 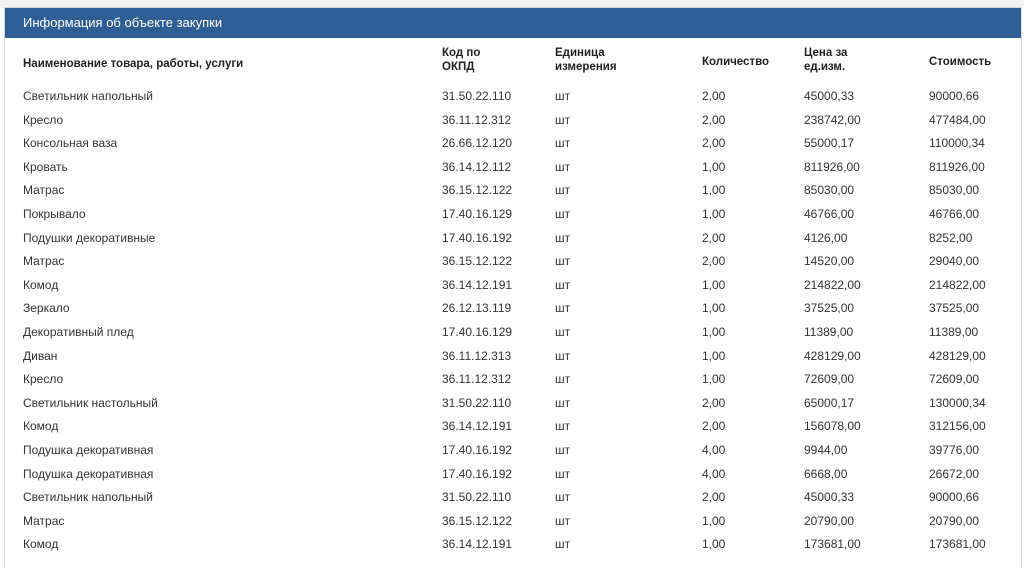 What do you see at coordinates (477, 379) in the screenshot?
I see `cell-okpd: 36.11.12.312` at bounding box center [477, 379].